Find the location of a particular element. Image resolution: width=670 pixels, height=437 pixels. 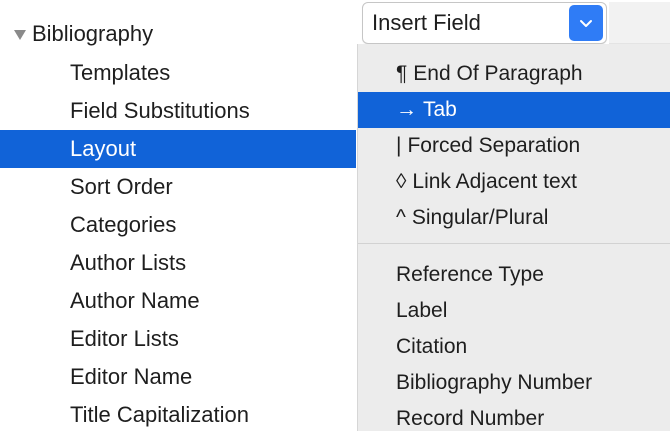

menu-item-forced-separation: | Forced Separation is located at coordinates (514, 146).